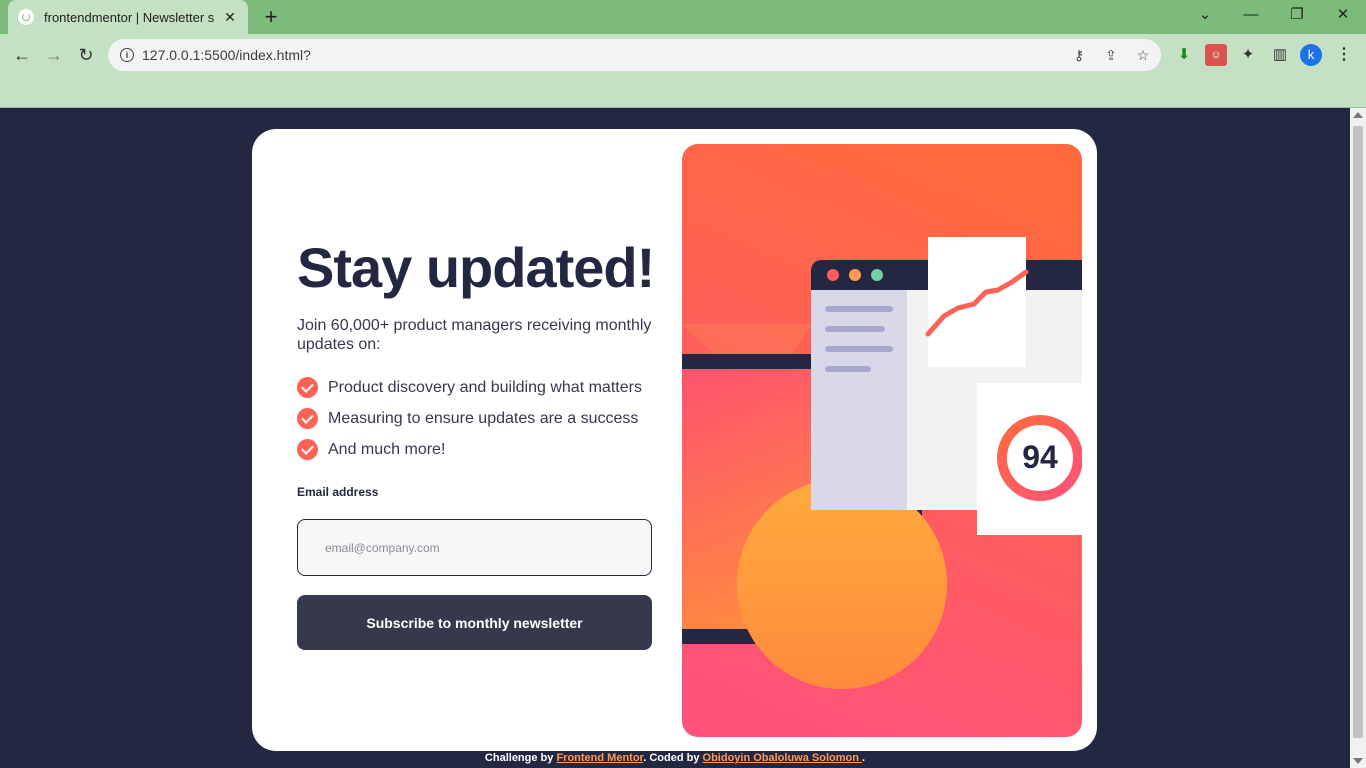 This screenshot has height=768, width=1366. I want to click on tab-title: frontendmentor | Newsletter sig, so click(129, 17).